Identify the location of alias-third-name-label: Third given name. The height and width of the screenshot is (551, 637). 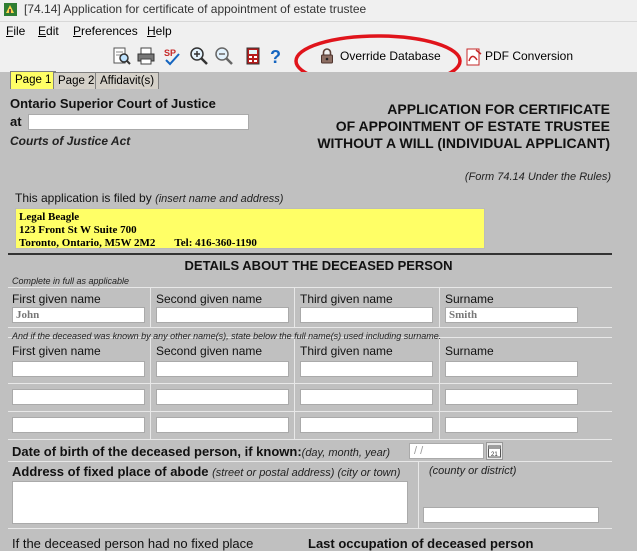
(346, 351).